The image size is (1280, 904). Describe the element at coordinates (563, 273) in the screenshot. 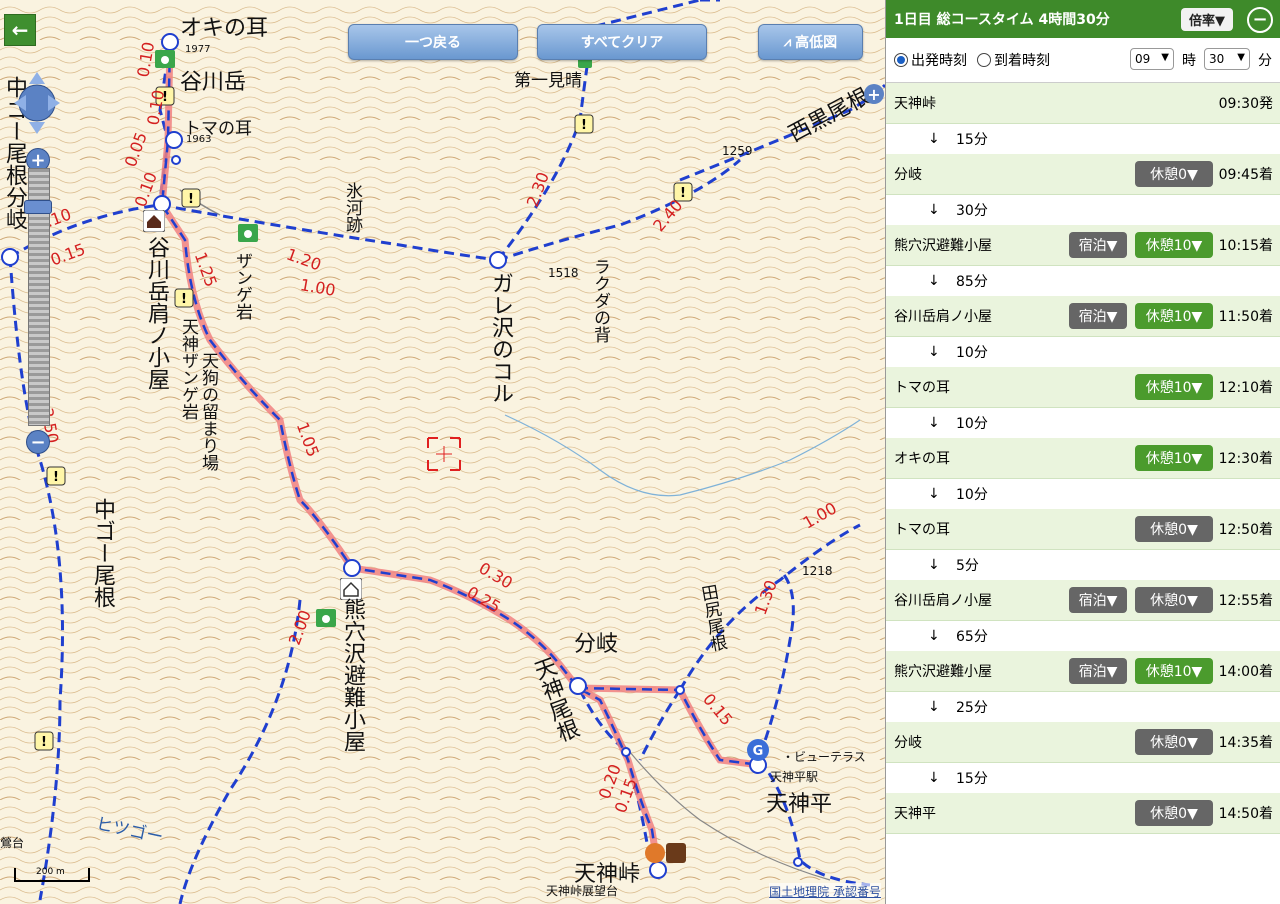

I see `label-alt-1518: 1518` at that location.